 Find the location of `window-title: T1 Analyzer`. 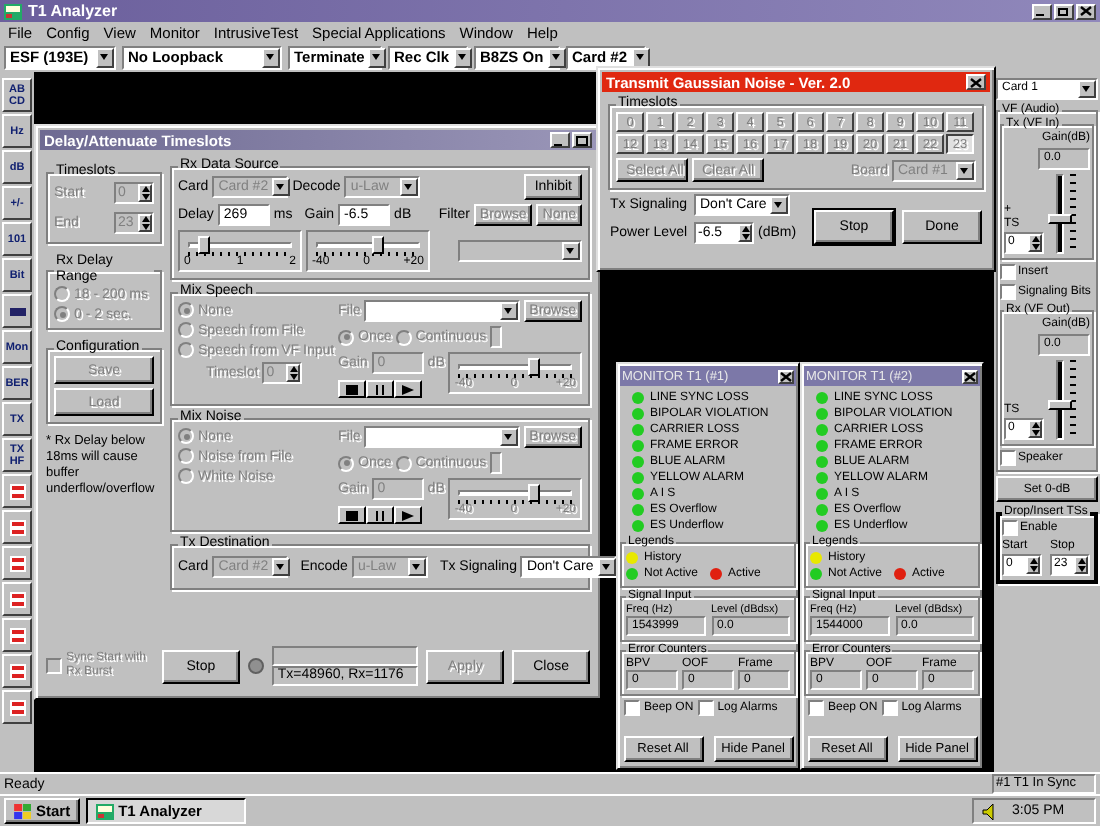

window-title: T1 Analyzer is located at coordinates (73, 11).